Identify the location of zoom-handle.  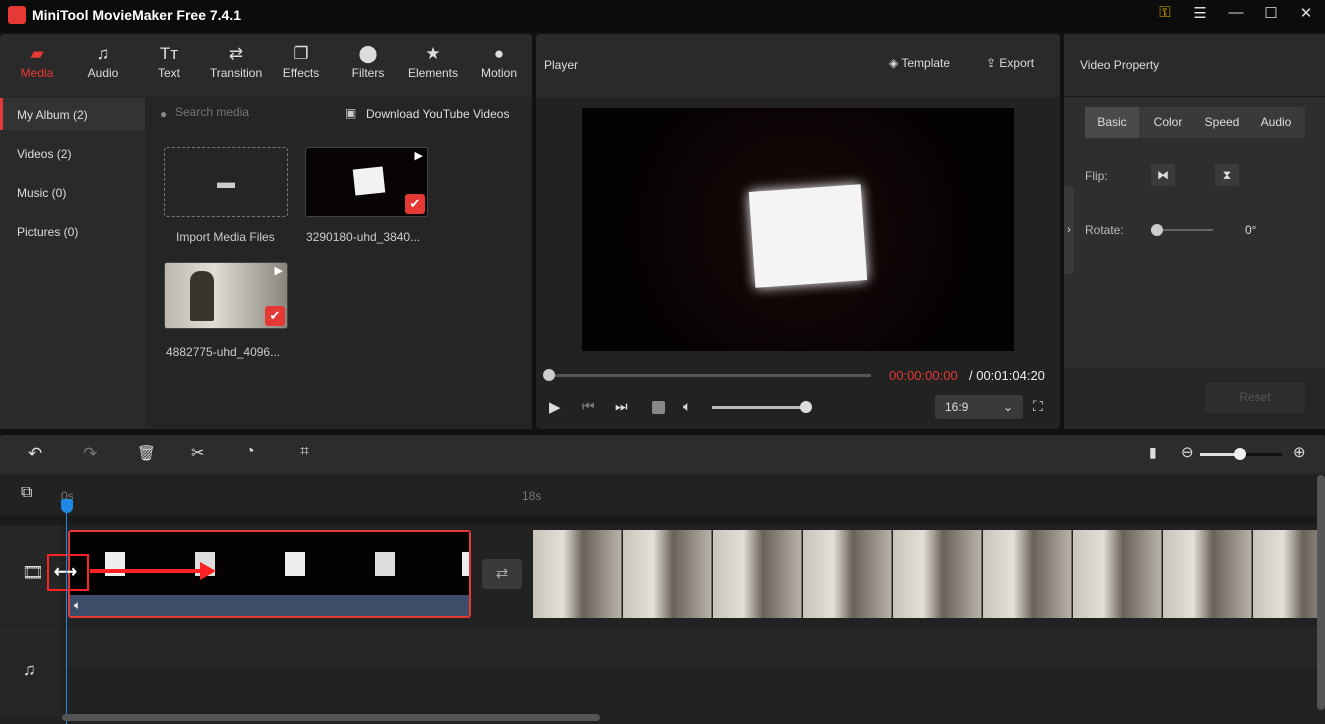
(1240, 454).